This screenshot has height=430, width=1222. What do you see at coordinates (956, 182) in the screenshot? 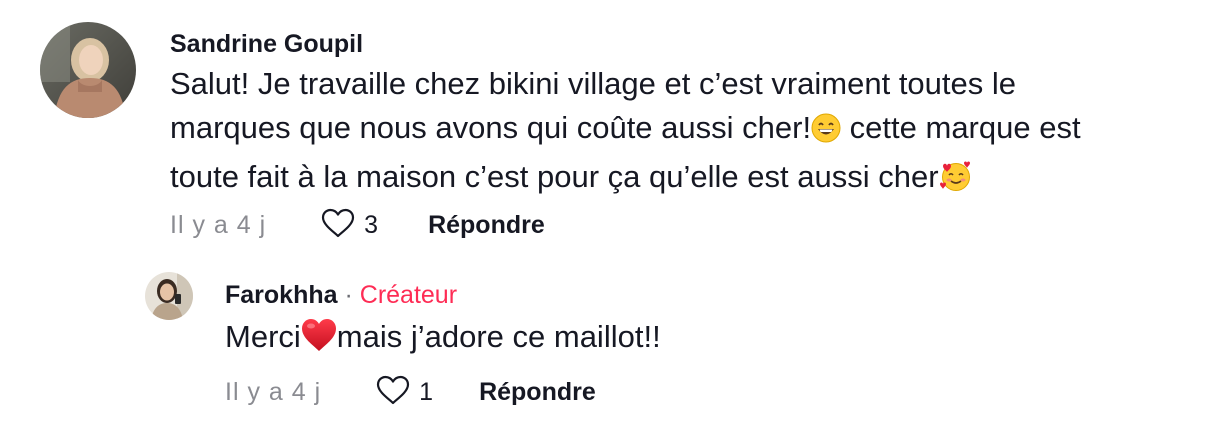
I see `smiling-face-with-hearts-emoji-icon` at bounding box center [956, 182].